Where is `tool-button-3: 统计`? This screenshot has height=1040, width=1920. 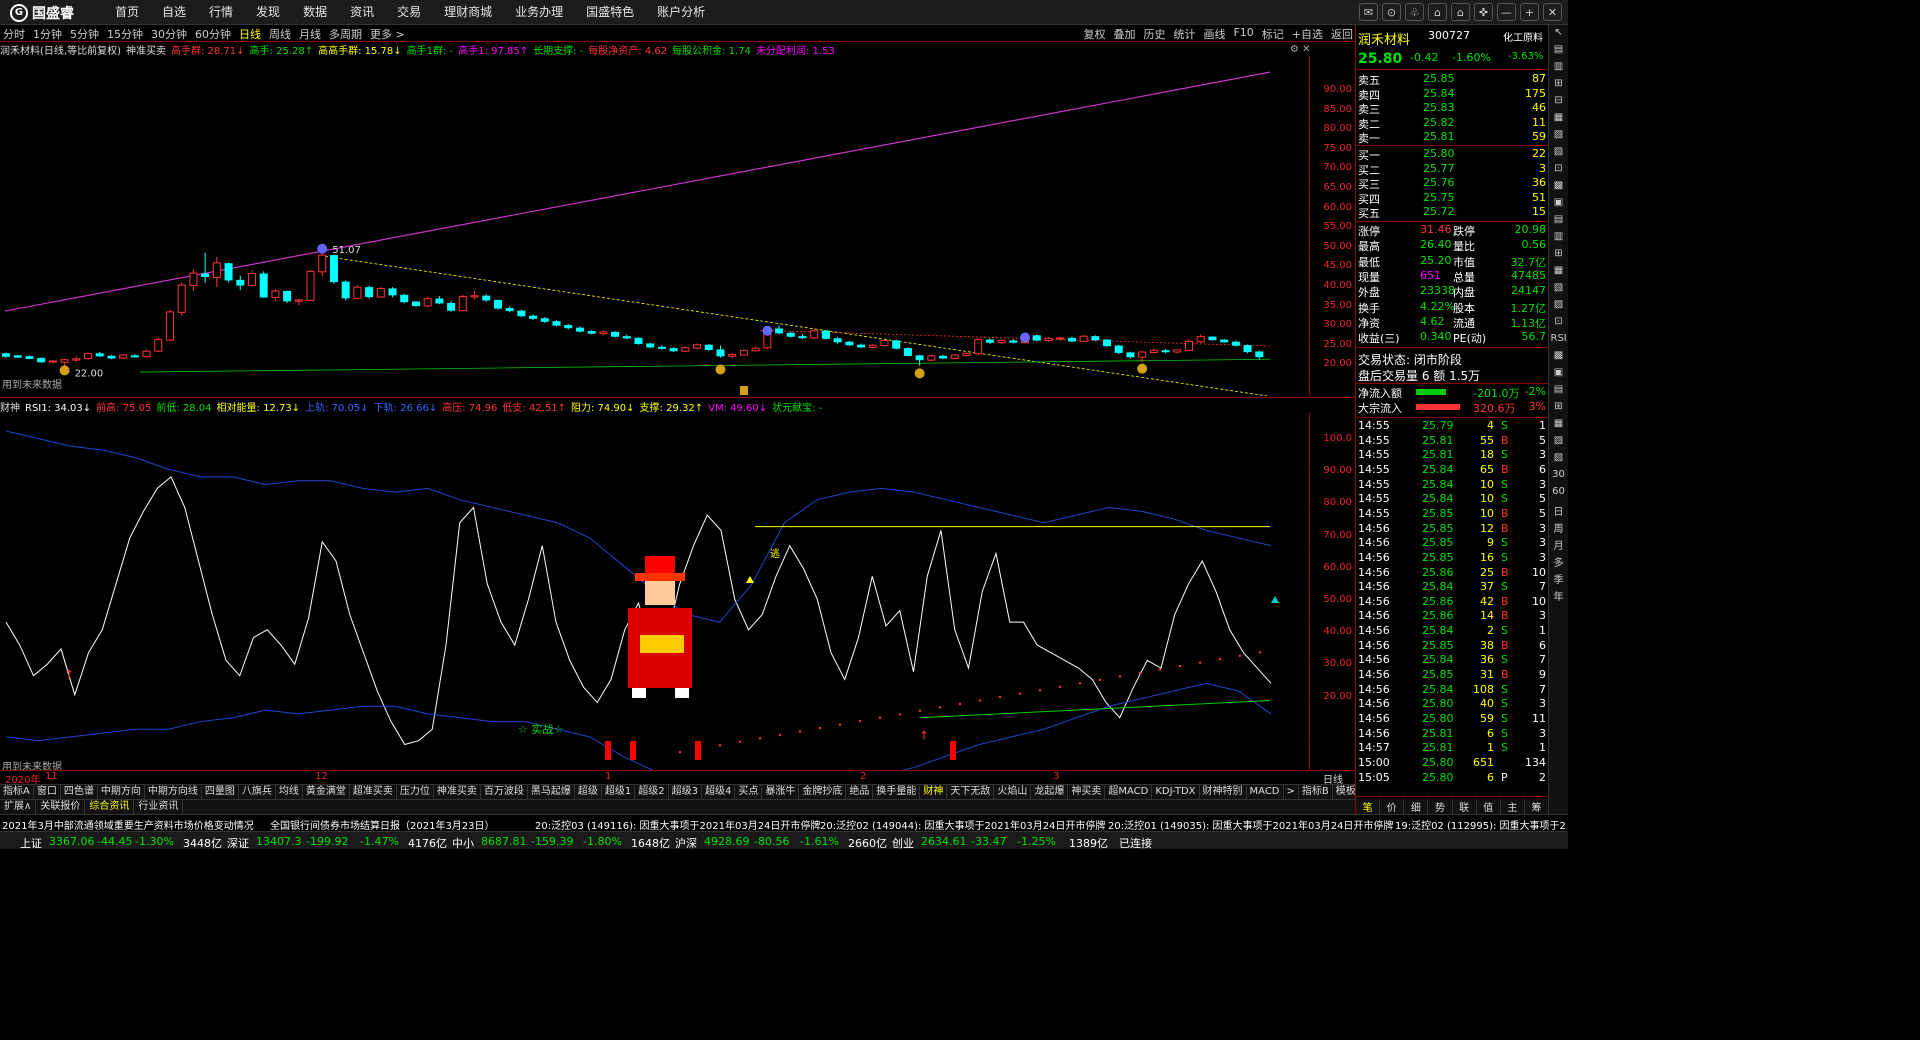 tool-button-3: 统计 is located at coordinates (1184, 34).